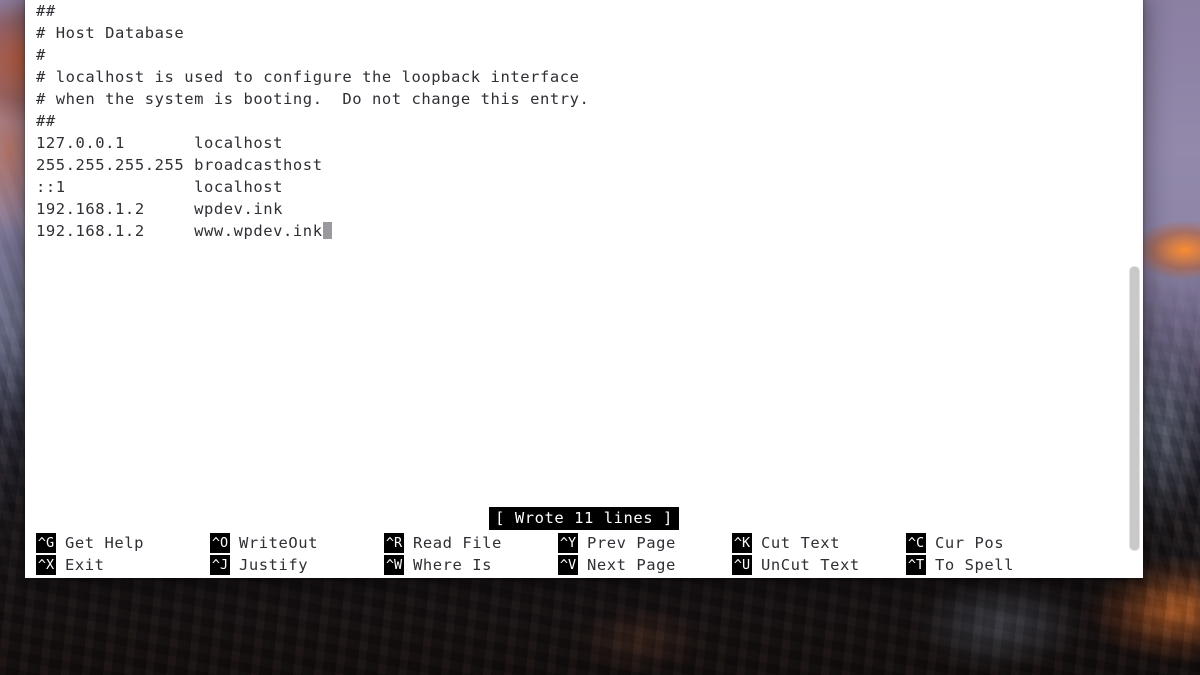 Image resolution: width=1200 pixels, height=675 pixels. I want to click on status-message-text: [ Wrote 11 lines ], so click(584, 518).